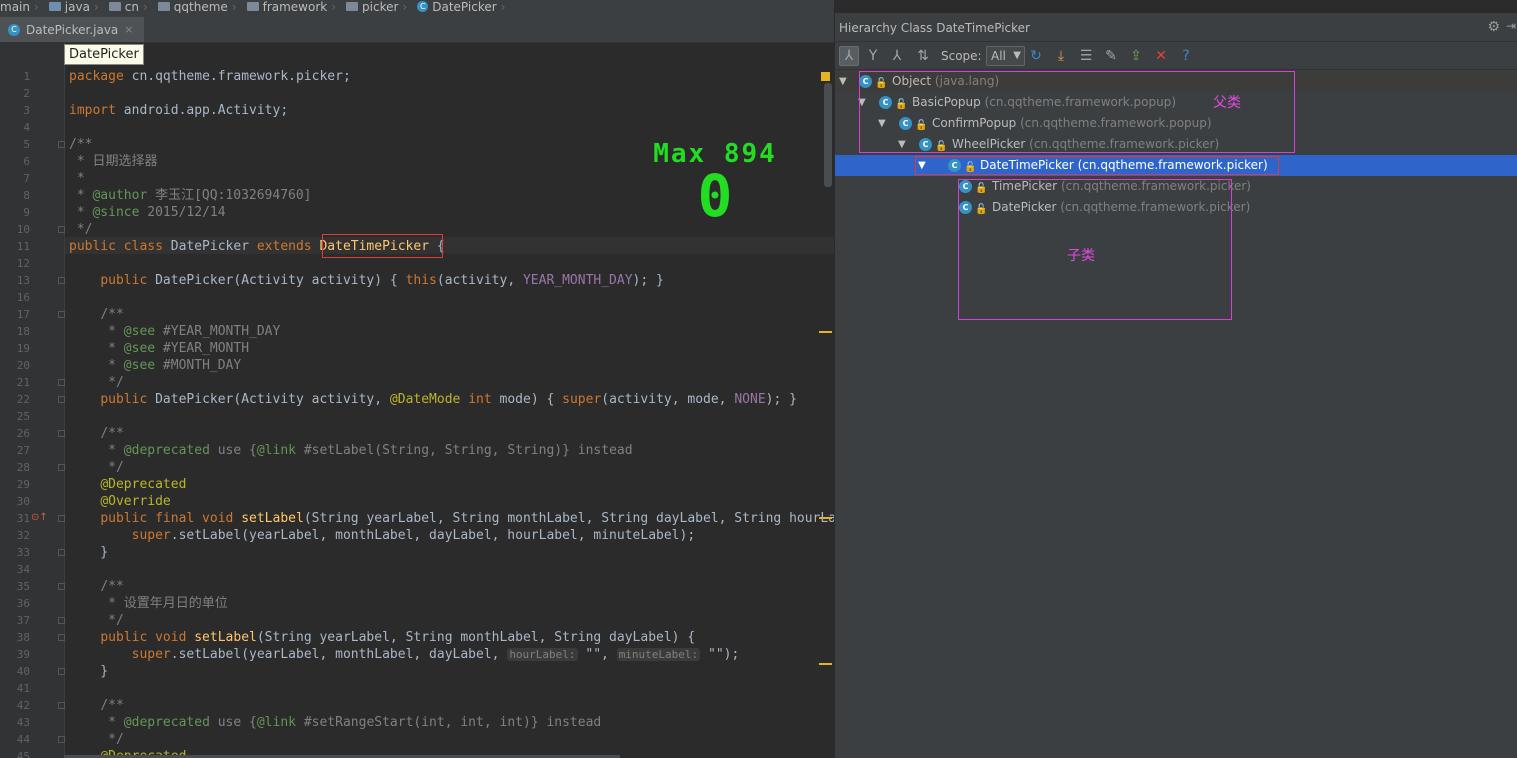 The width and height of the screenshot is (1517, 758). Describe the element at coordinates (23, 501) in the screenshot. I see `line-number: 30` at that location.